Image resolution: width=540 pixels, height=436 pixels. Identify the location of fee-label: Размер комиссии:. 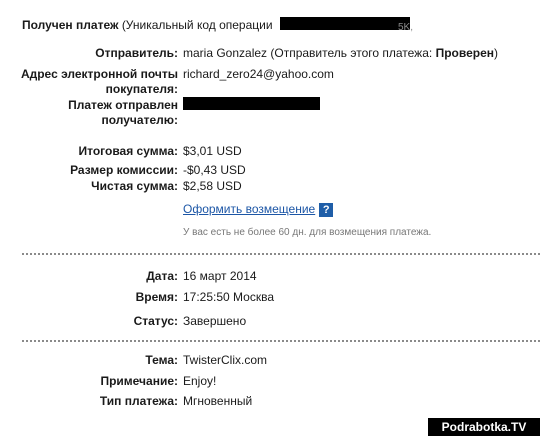
(124, 170).